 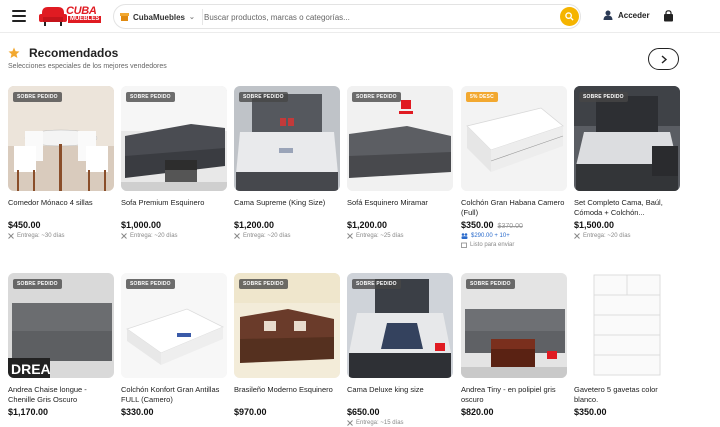 What do you see at coordinates (594, 225) in the screenshot?
I see `product-price: $1,500.00` at bounding box center [594, 225].